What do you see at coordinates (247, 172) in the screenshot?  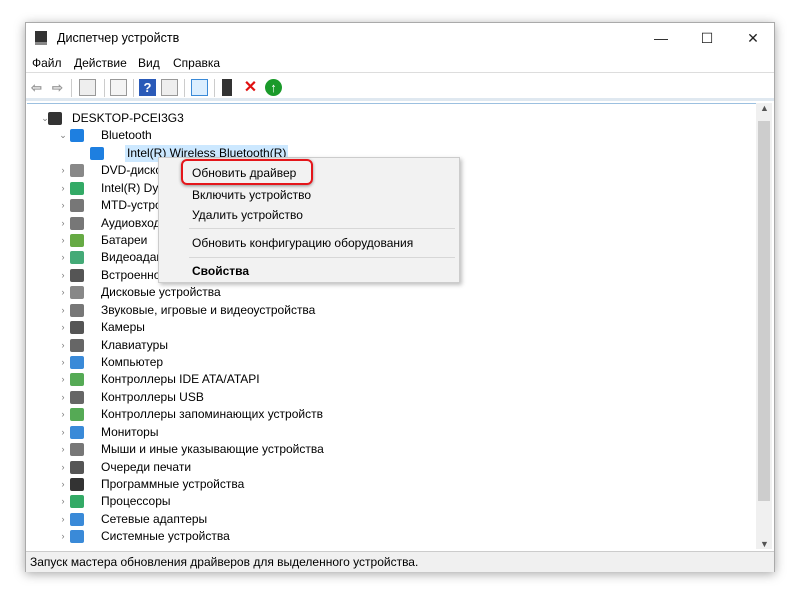 I see `highlight-annotation` at bounding box center [247, 172].